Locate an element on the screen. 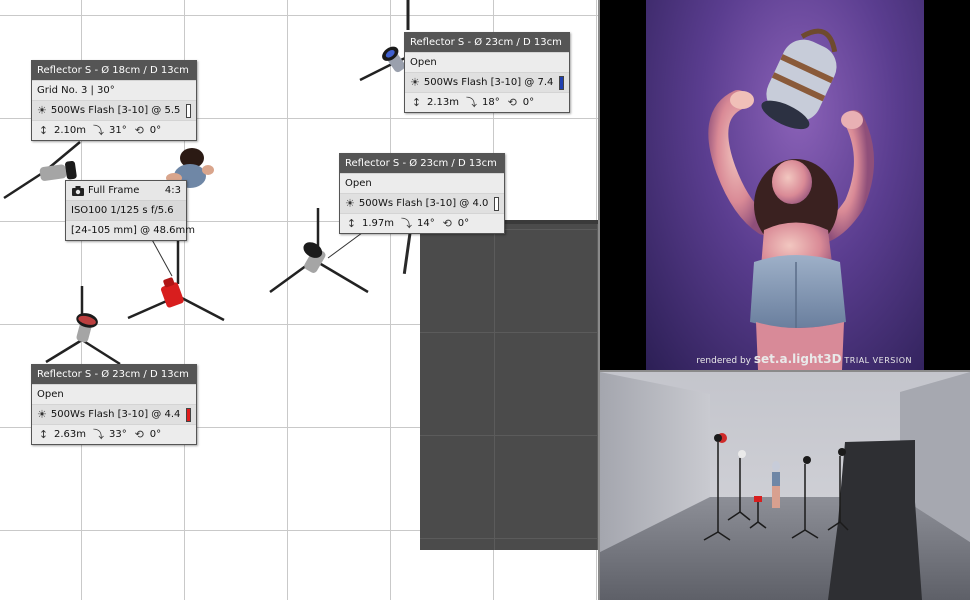  light-flash-row: ☀ 500Ws Flash [3-10] @ 4.4 is located at coordinates (114, 414).